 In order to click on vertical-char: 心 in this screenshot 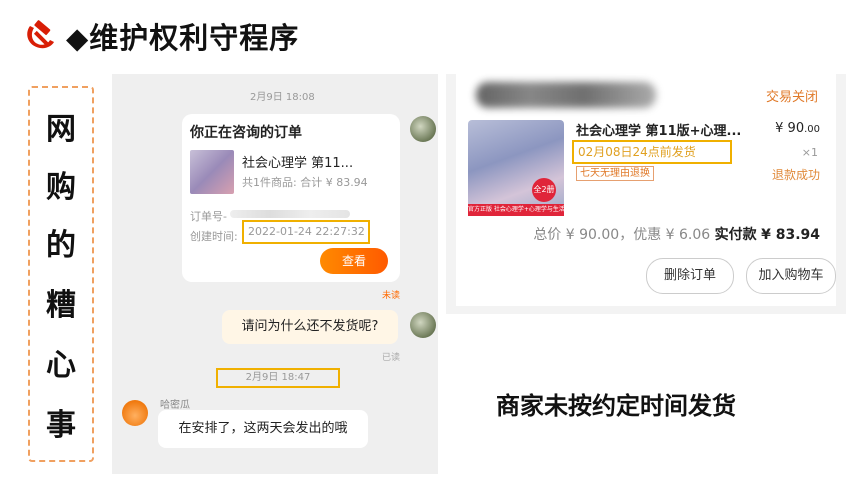, I will do `click(61, 365)`.